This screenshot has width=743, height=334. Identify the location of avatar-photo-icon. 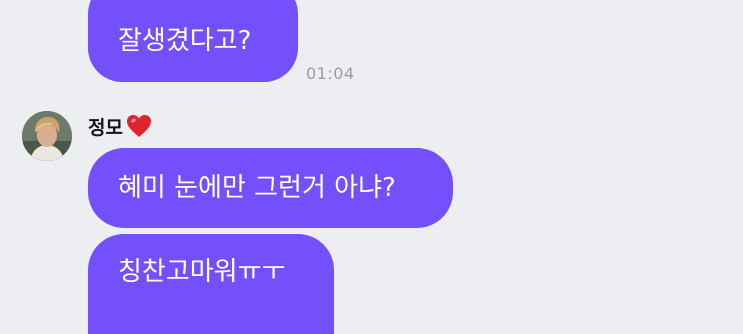
(47, 136).